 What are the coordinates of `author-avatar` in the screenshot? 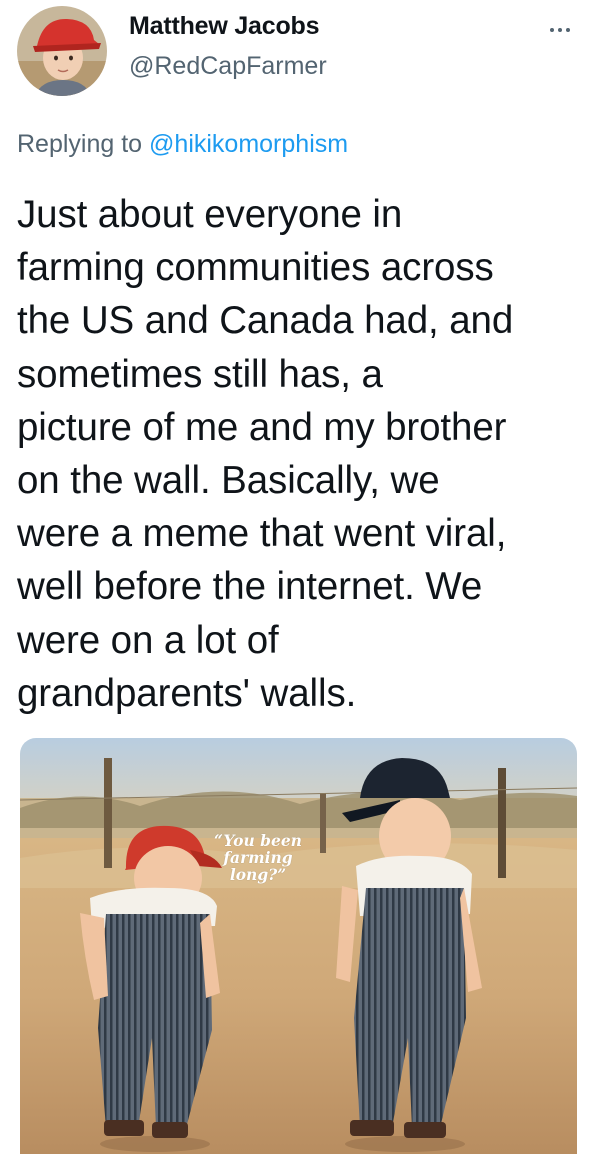 It's located at (62, 51).